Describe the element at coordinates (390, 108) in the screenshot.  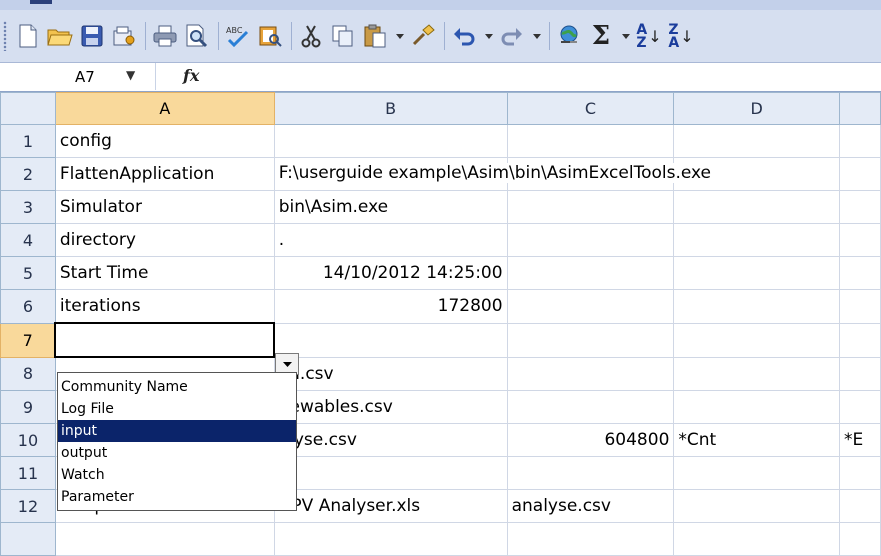
I see `column-header-b: B` at that location.